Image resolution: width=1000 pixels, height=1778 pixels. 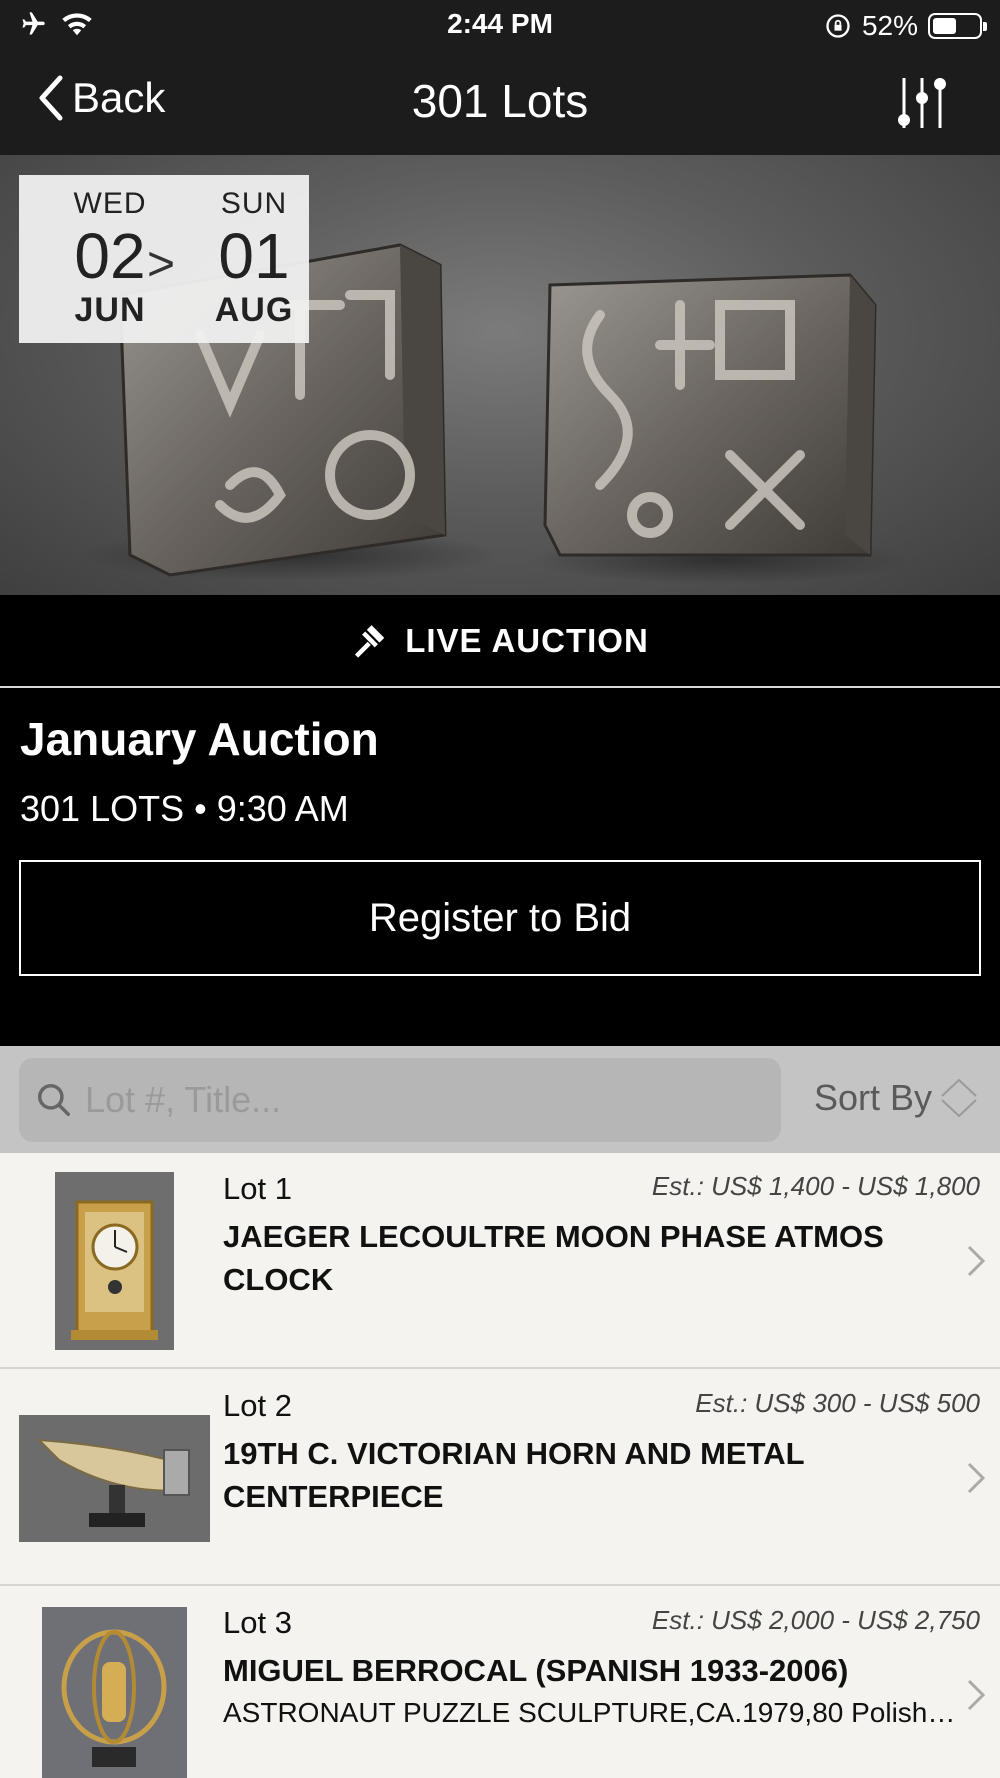 What do you see at coordinates (254, 310) in the screenshot?
I see `end-month: AUG` at bounding box center [254, 310].